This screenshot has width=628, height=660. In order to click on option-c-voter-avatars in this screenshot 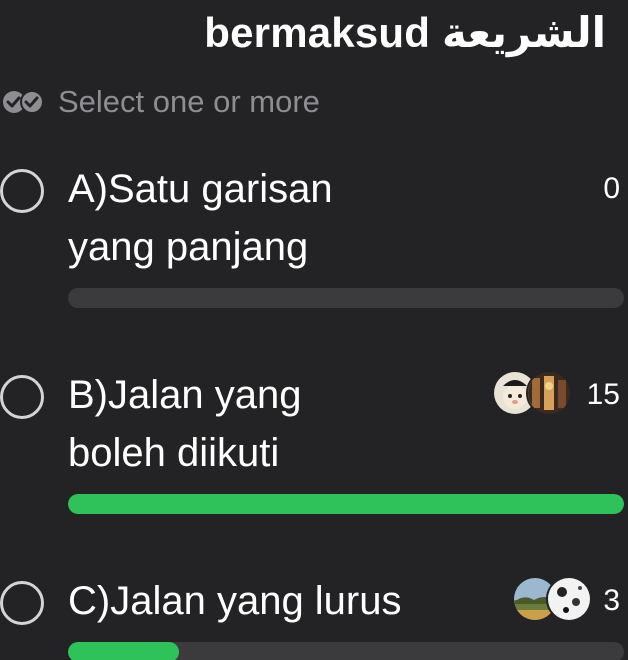, I will do `click(552, 599)`.